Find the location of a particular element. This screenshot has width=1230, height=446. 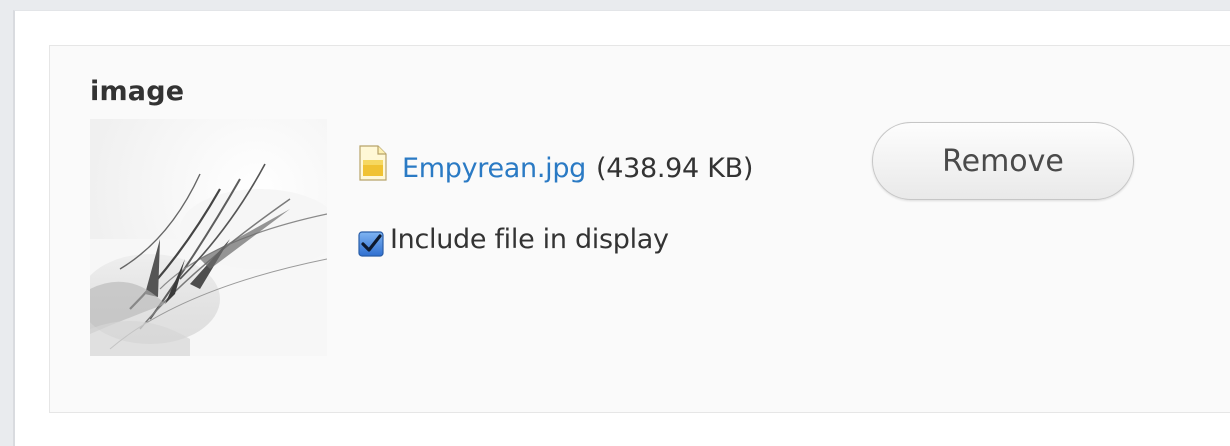

include-file-checkbox is located at coordinates (371, 243).